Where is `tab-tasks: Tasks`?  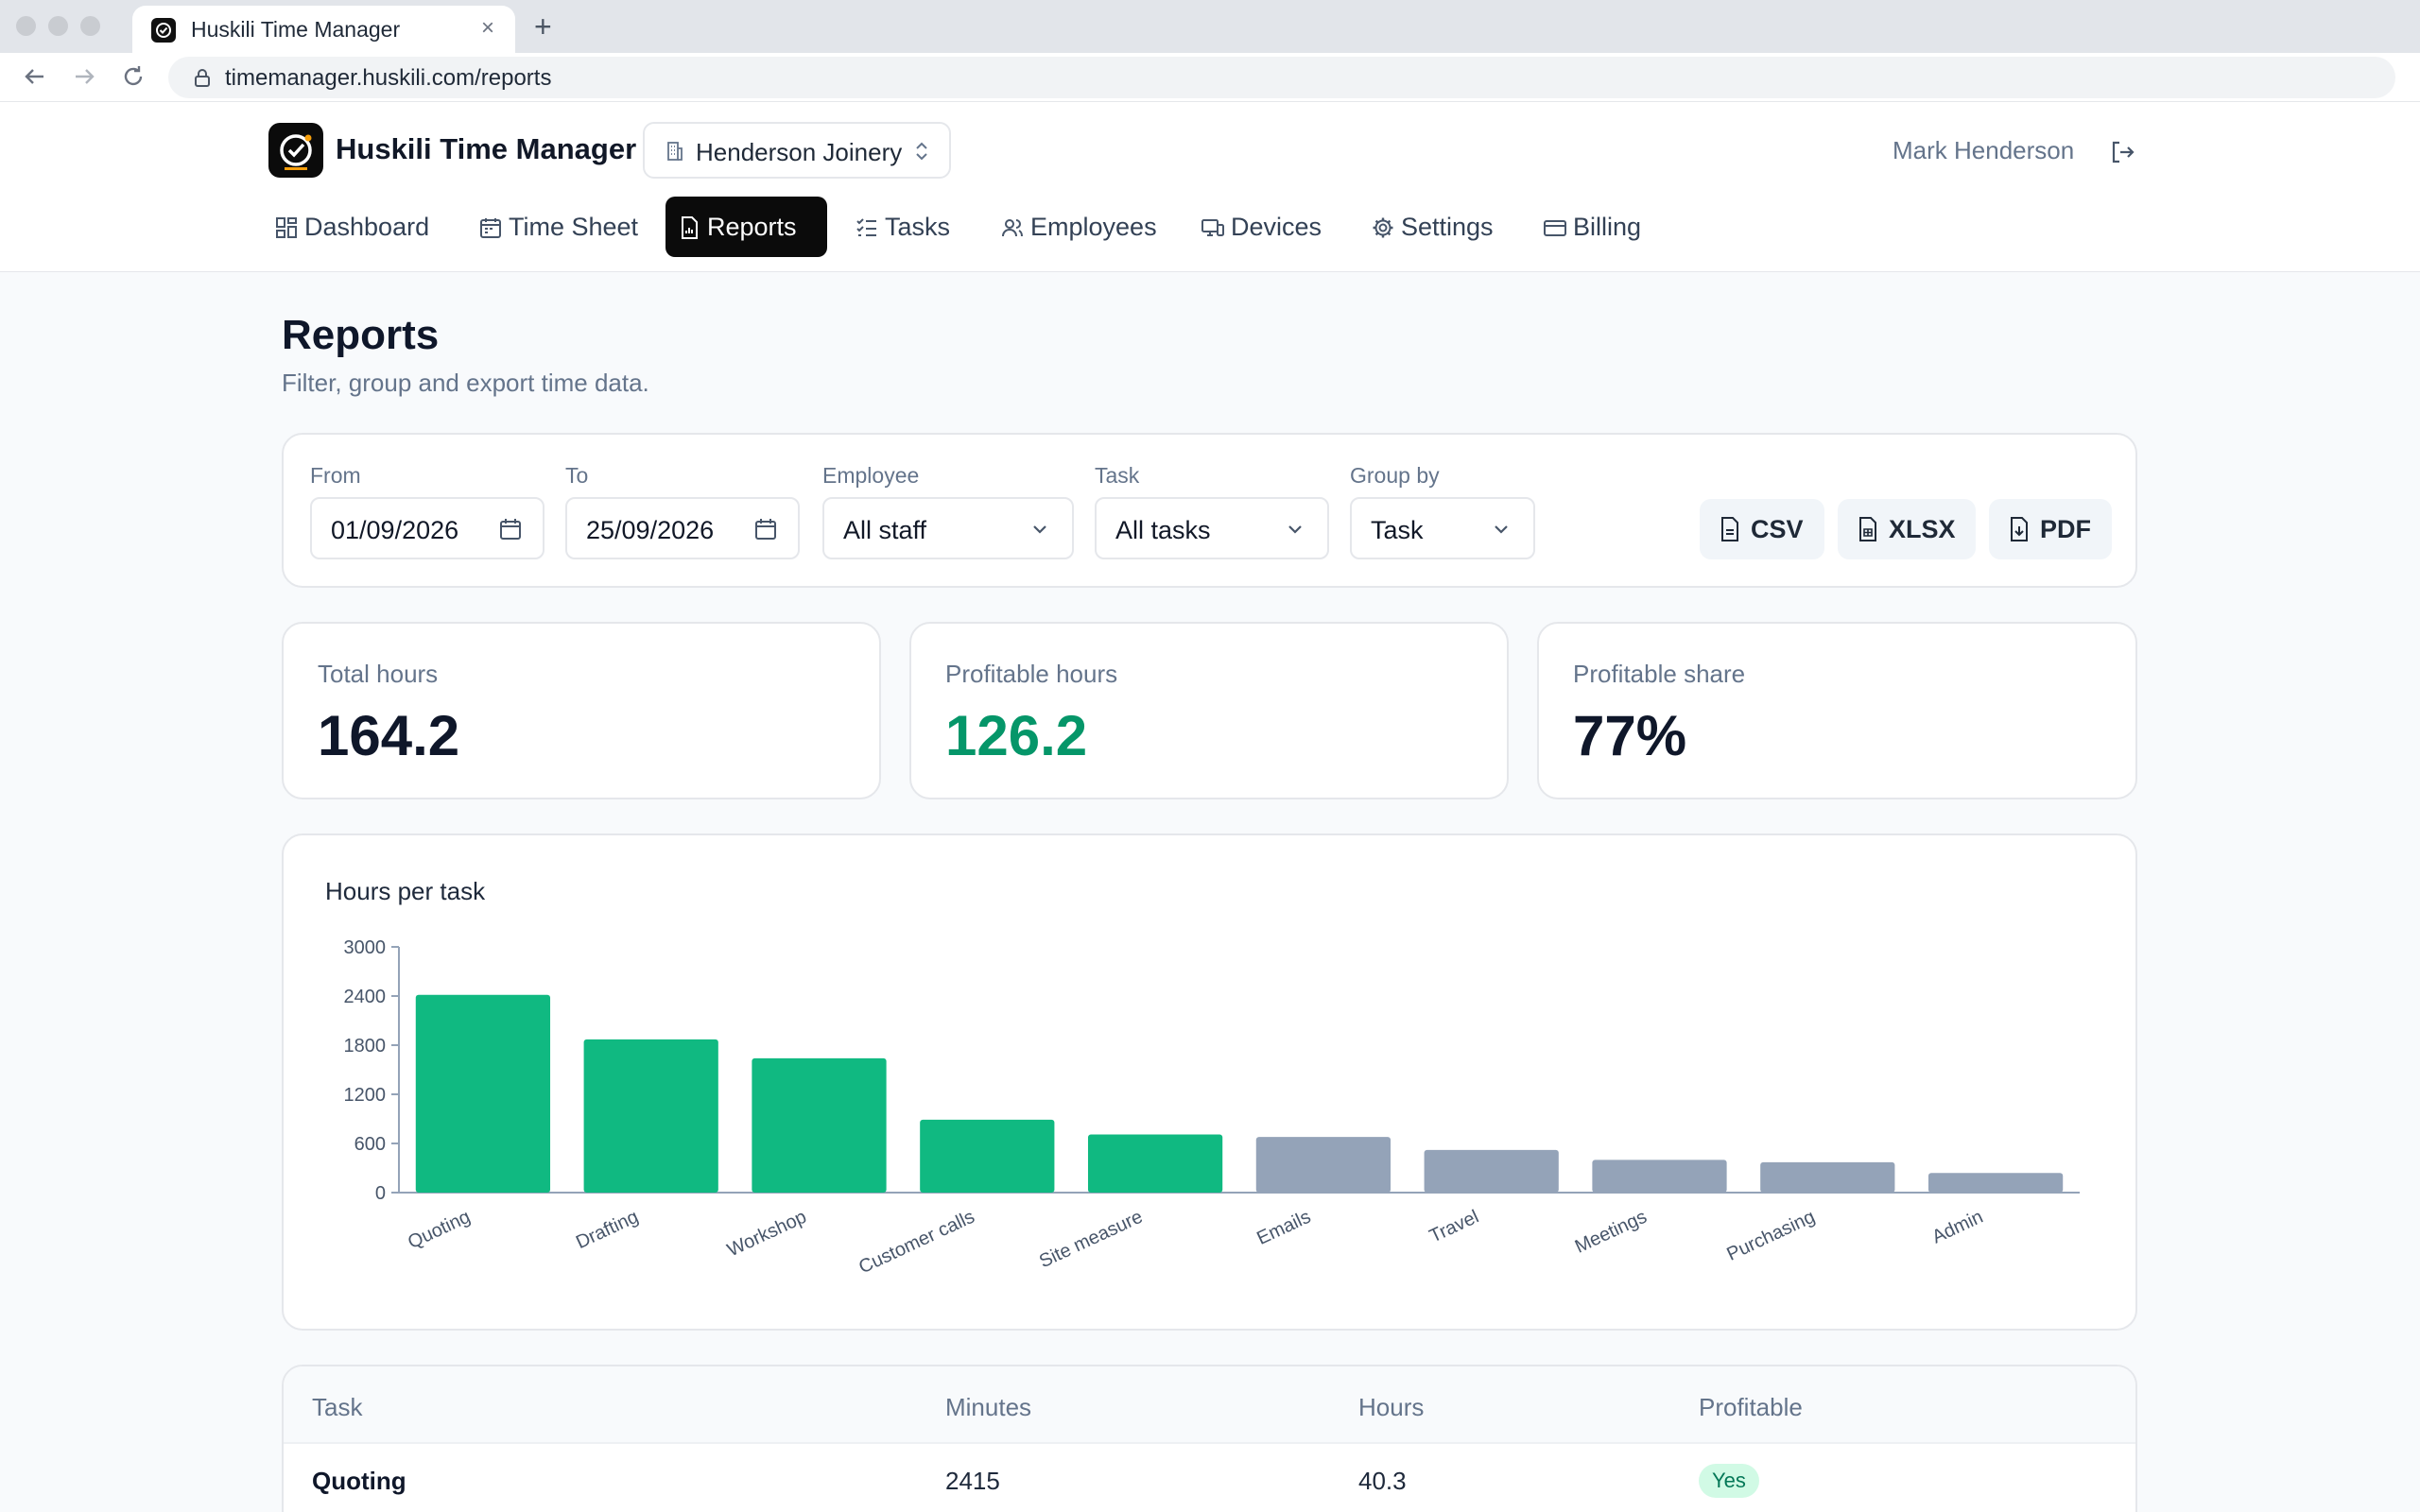 tab-tasks: Tasks is located at coordinates (904, 227).